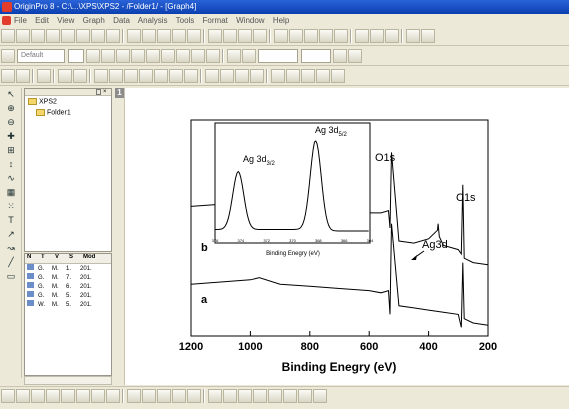  I want to click on align-right-icon, so click(230, 396).